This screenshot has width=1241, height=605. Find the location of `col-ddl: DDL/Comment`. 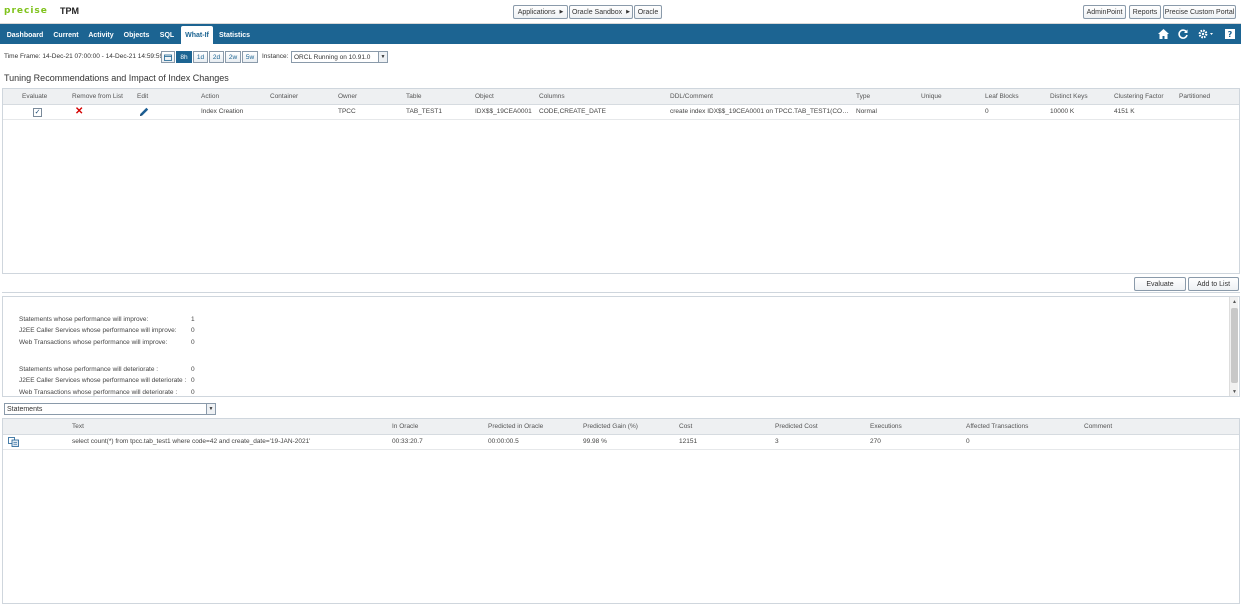

col-ddl: DDL/Comment is located at coordinates (691, 96).